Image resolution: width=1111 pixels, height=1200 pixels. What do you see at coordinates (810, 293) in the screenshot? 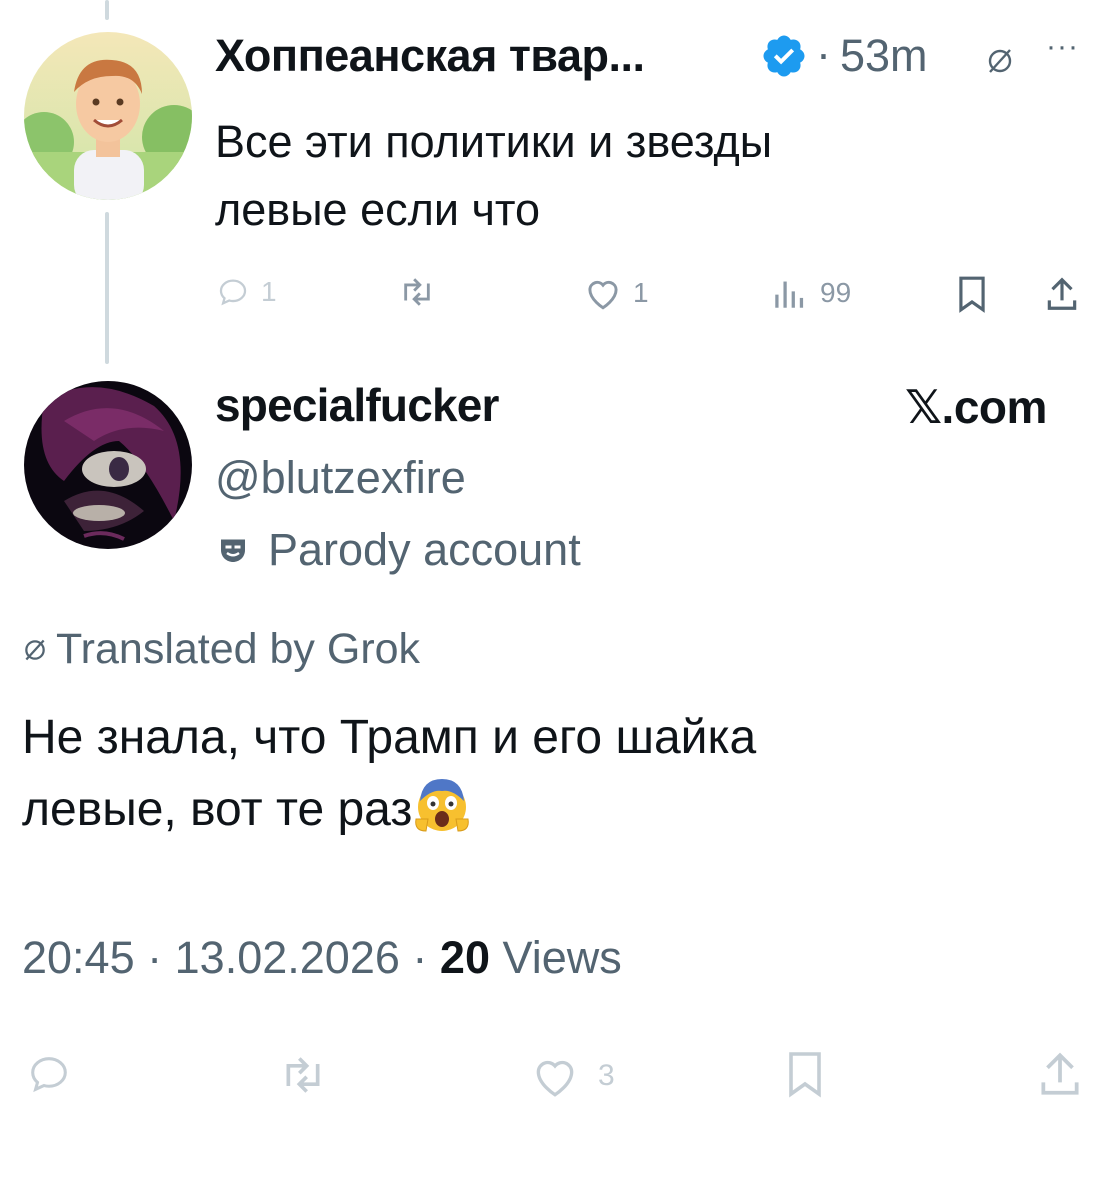
I see `views-action: 99` at bounding box center [810, 293].